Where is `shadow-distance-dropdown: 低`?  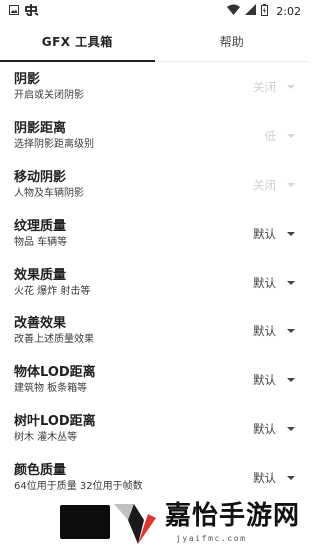
shadow-distance-dropdown: 低 is located at coordinates (263, 136).